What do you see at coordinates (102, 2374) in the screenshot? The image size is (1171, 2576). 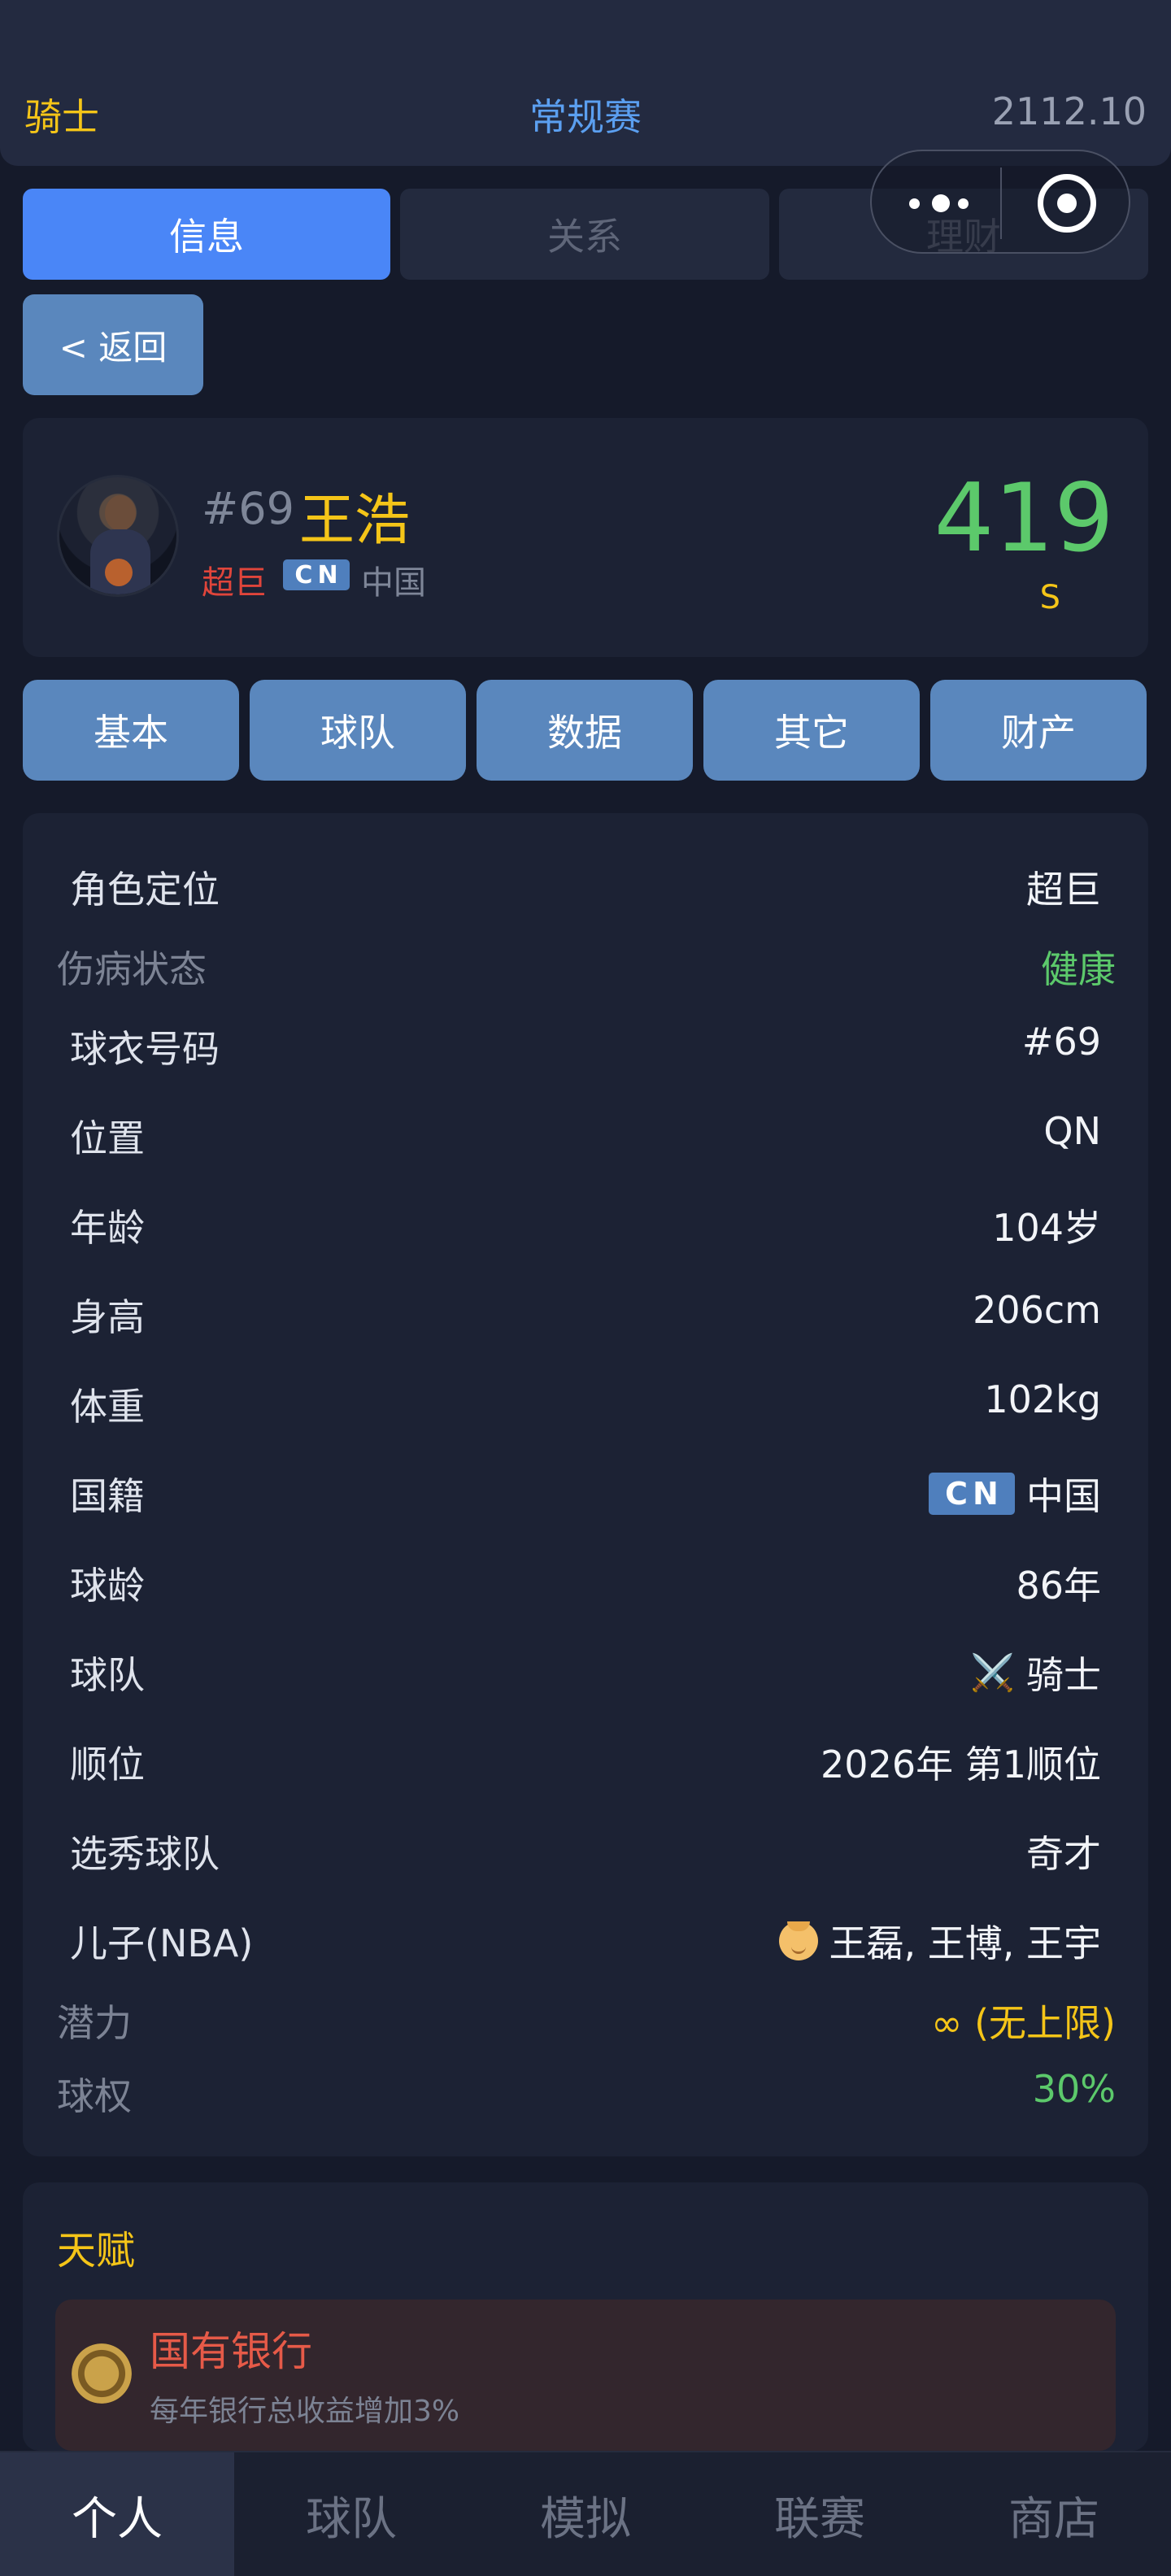 I see `bank-coin-icon` at bounding box center [102, 2374].